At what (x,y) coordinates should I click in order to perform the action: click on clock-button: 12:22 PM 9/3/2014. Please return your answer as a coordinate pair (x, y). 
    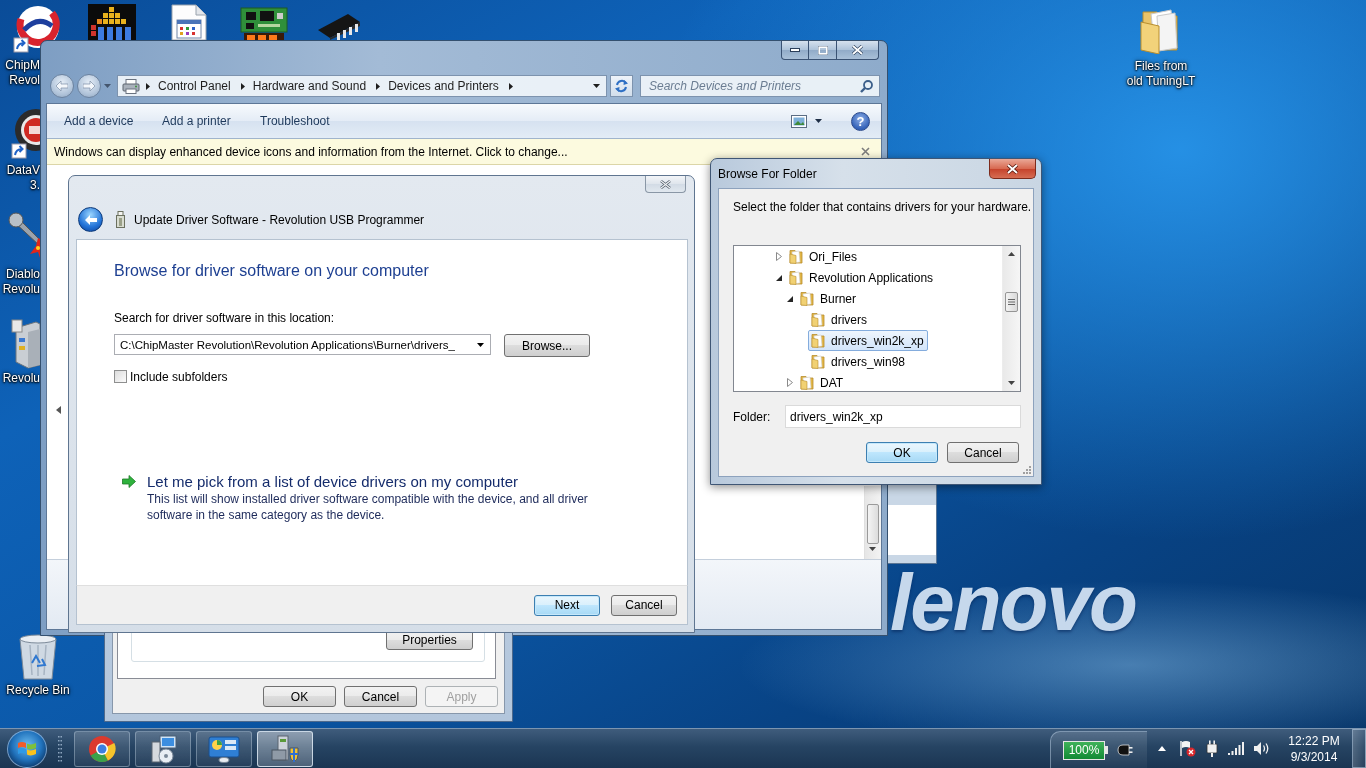
    Looking at the image, I should click on (1314, 748).